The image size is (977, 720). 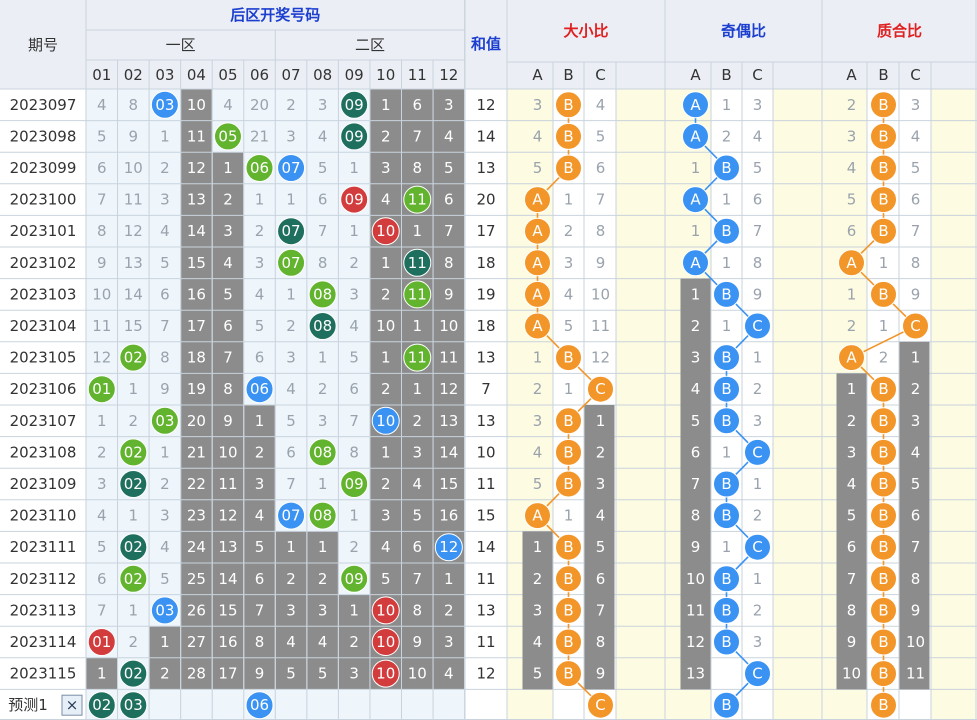 I want to click on missing-value: 15, so click(x=133, y=326).